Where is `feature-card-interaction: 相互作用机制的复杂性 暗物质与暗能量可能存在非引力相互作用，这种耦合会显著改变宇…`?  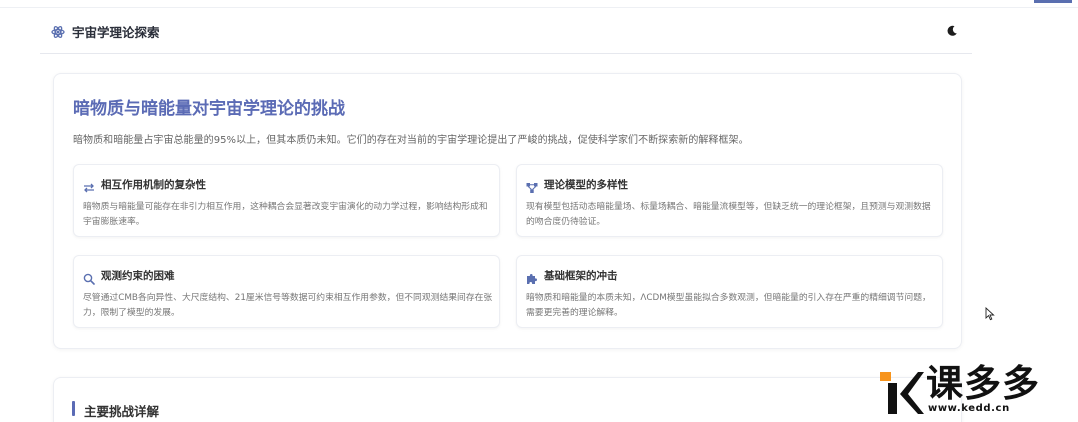
feature-card-interaction: 相互作用机制的复杂性 暗物质与暗能量可能存在非引力相互作用，这种耦合会显著改变宇… is located at coordinates (286, 200).